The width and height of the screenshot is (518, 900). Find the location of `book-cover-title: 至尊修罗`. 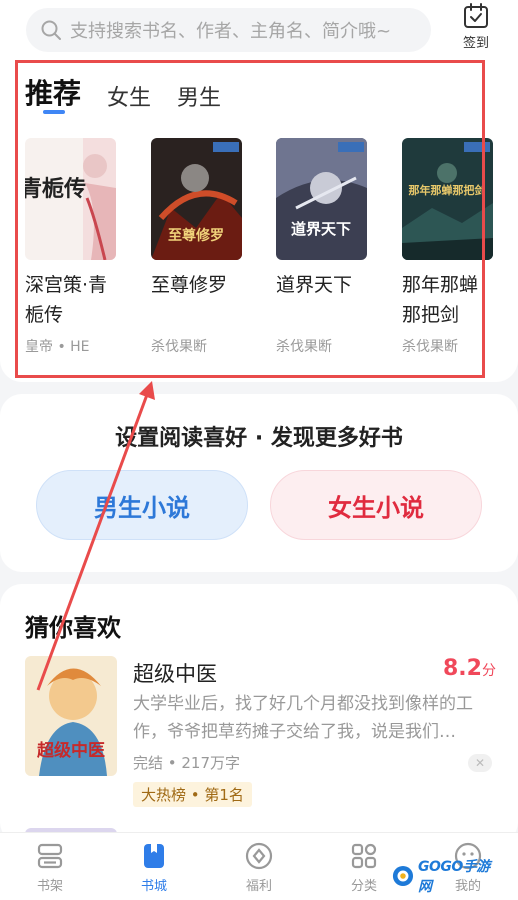

book-cover-title: 至尊修罗 is located at coordinates (196, 235).